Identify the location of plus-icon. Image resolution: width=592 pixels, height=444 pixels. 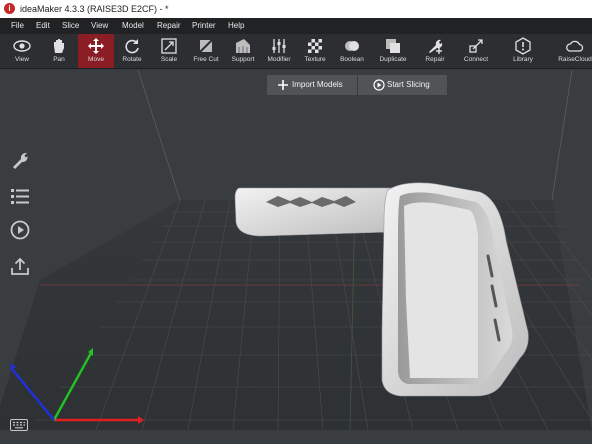
(283, 85).